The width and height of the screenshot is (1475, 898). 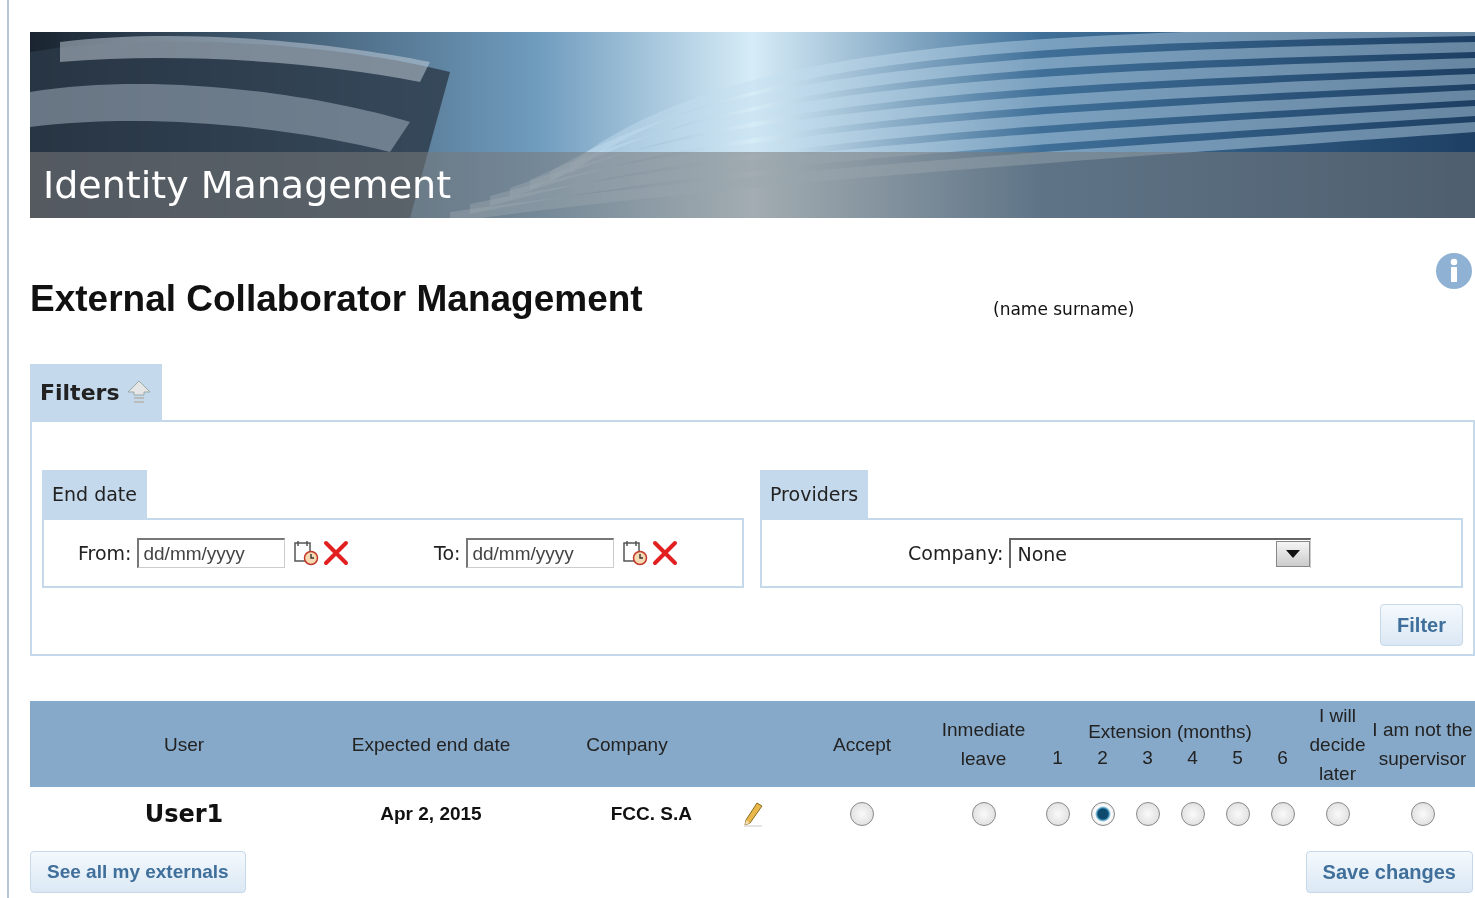 What do you see at coordinates (431, 744) in the screenshot?
I see `column-header: Expected end date` at bounding box center [431, 744].